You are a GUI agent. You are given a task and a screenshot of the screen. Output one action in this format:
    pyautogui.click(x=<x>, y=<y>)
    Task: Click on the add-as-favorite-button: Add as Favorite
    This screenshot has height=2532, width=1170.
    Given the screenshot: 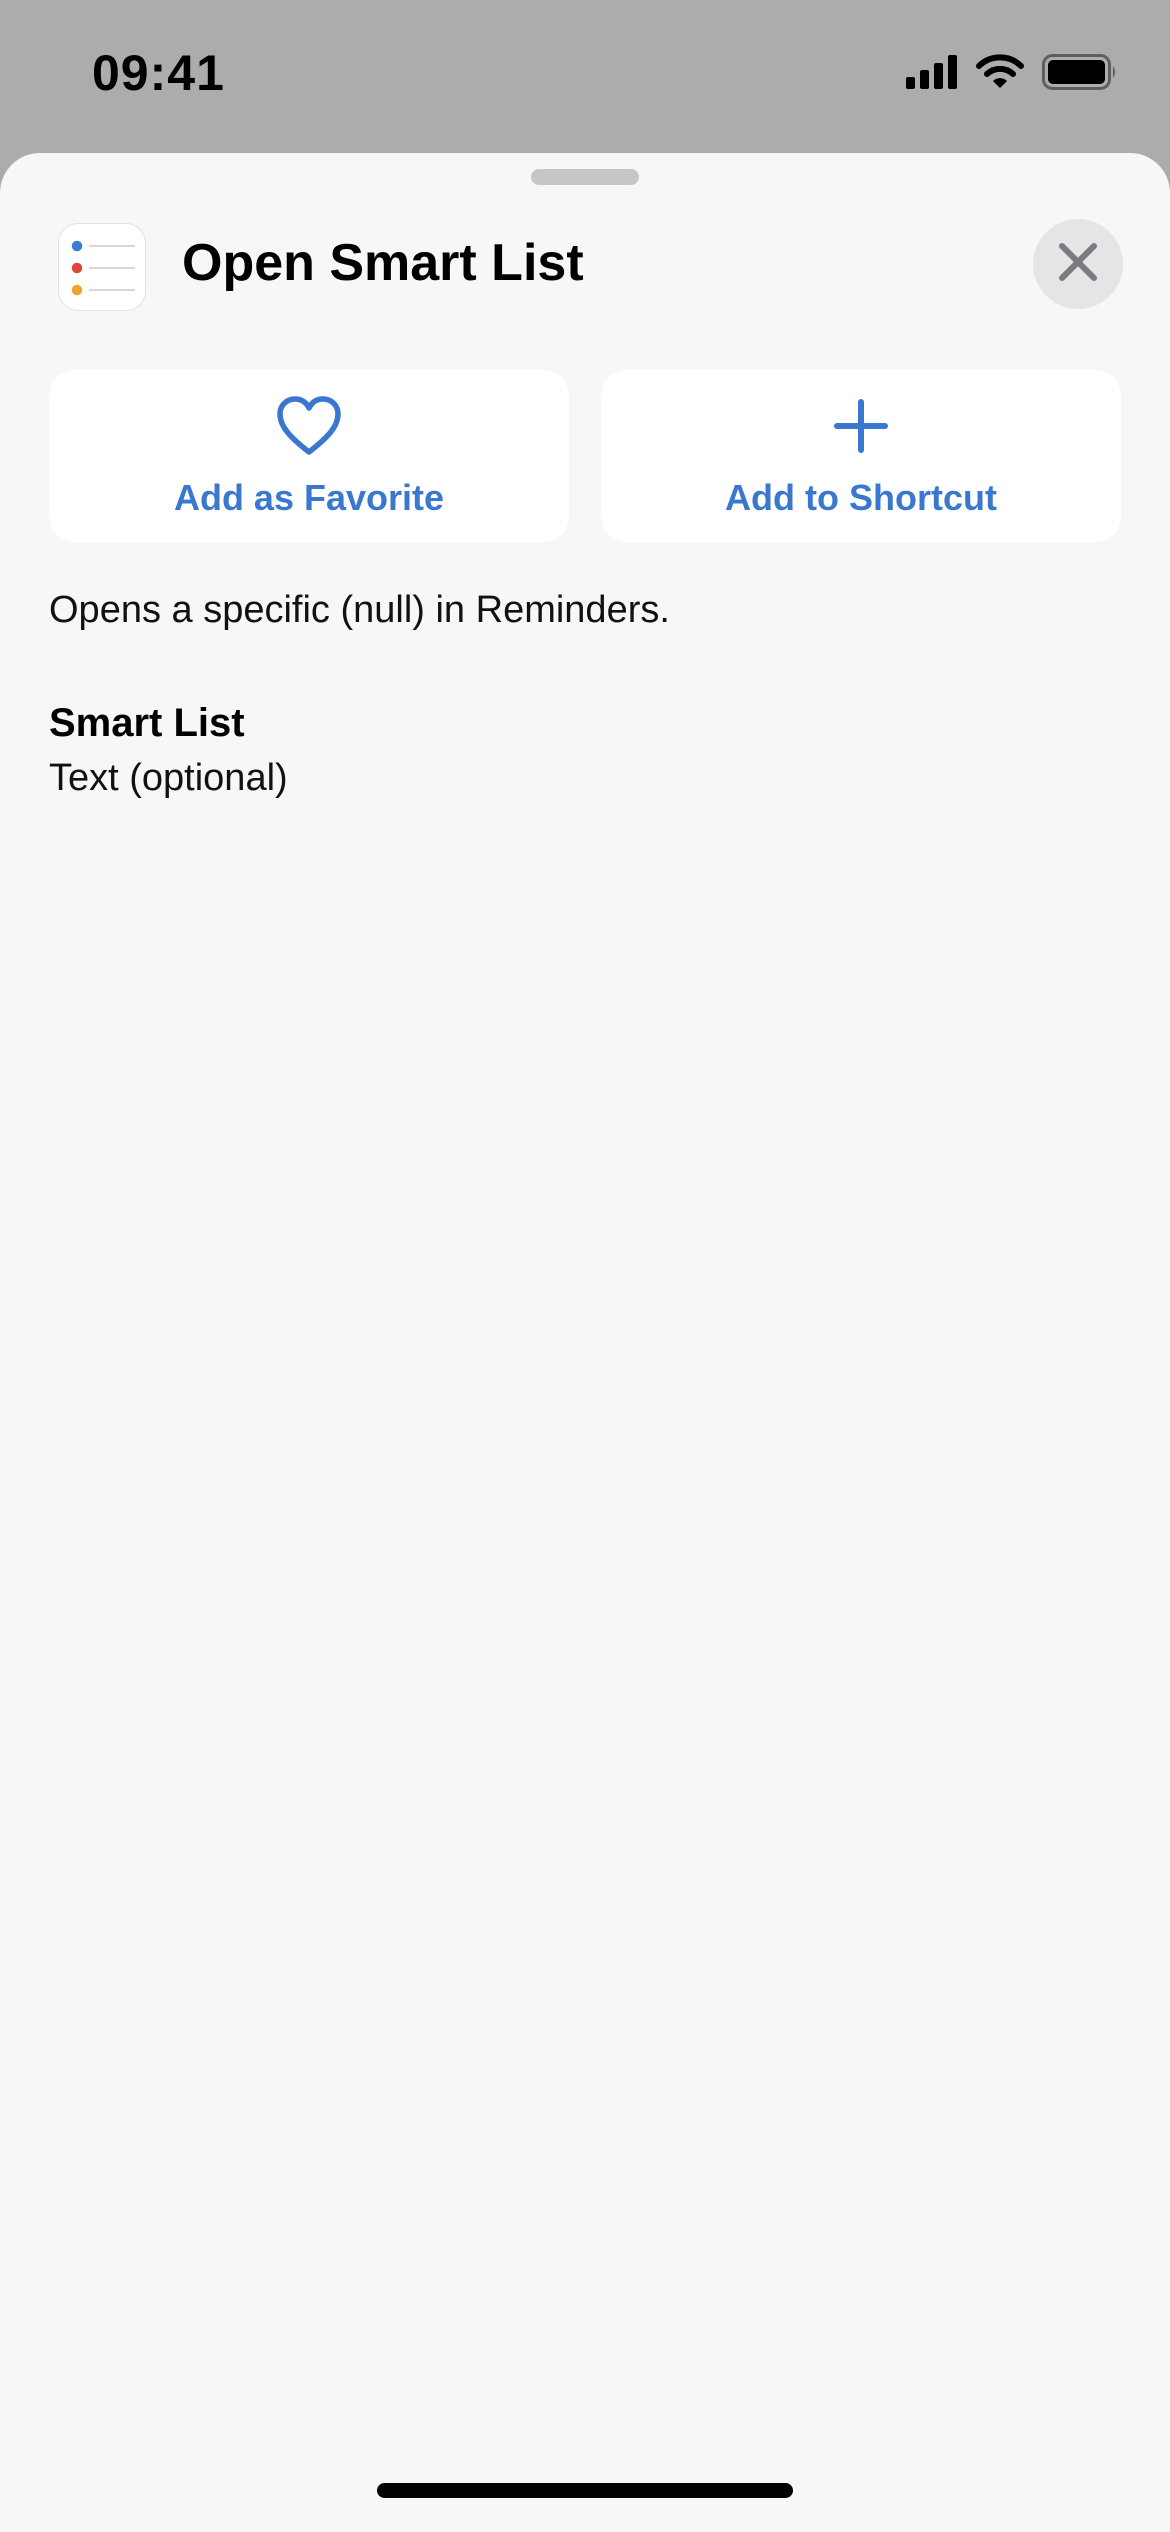 What is the action you would take?
    pyautogui.click(x=309, y=456)
    